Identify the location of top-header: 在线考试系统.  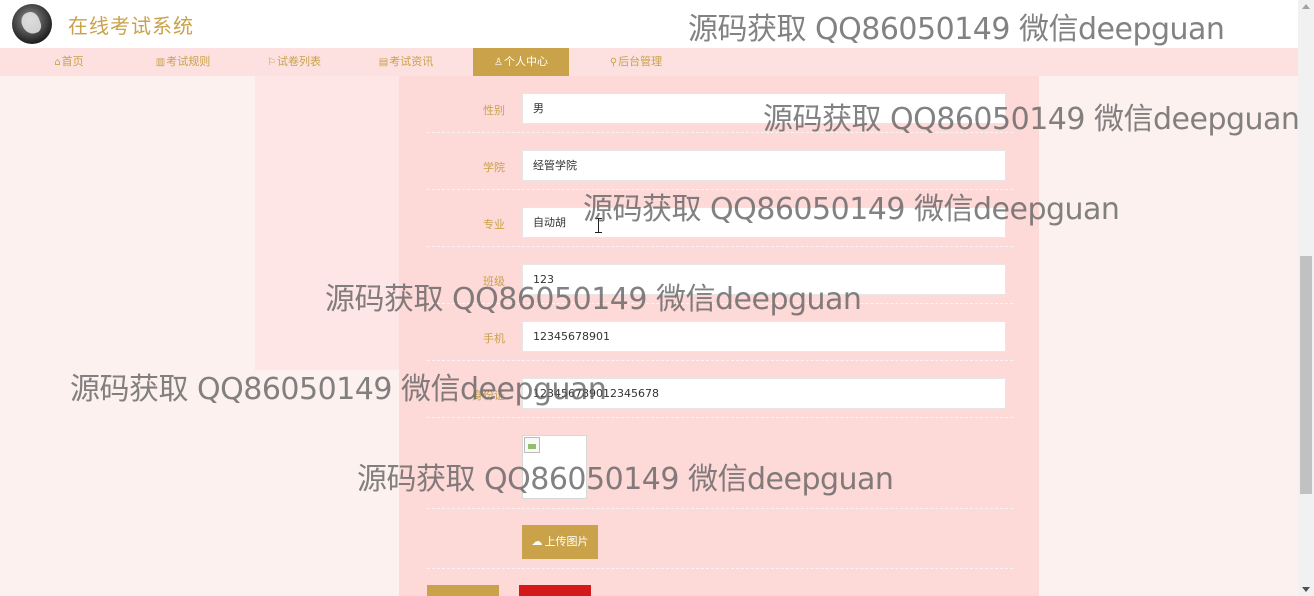
(649, 24).